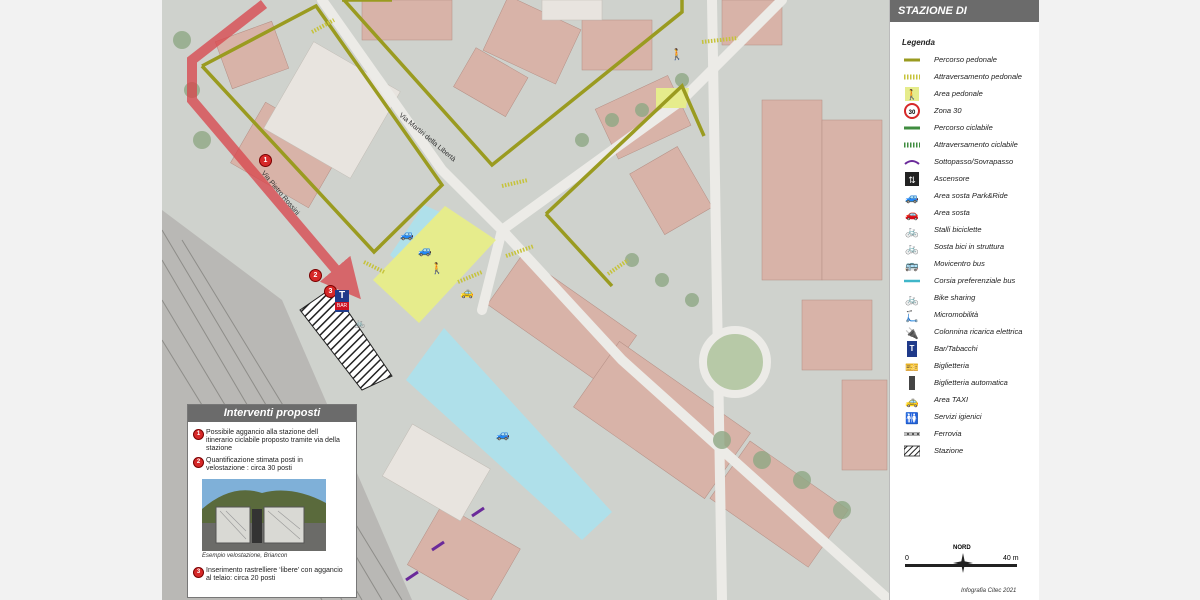 The image size is (1200, 600). Describe the element at coordinates (964, 19) in the screenshot. I see `legend-header: STAZIONE DI MONCALIERI` at that location.